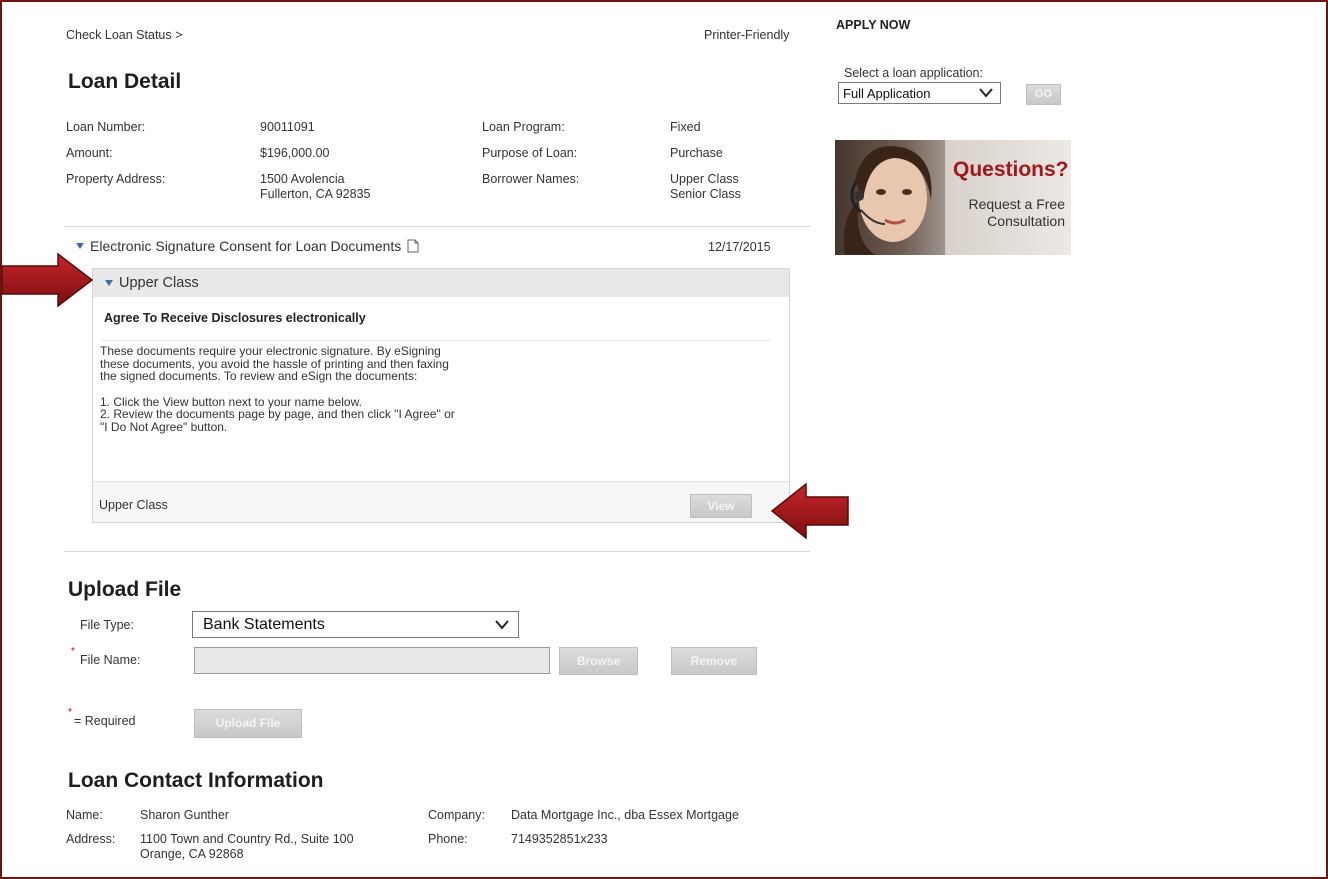  I want to click on consultation-ad-banner: Questions? Request a Free Consultation, so click(953, 197).